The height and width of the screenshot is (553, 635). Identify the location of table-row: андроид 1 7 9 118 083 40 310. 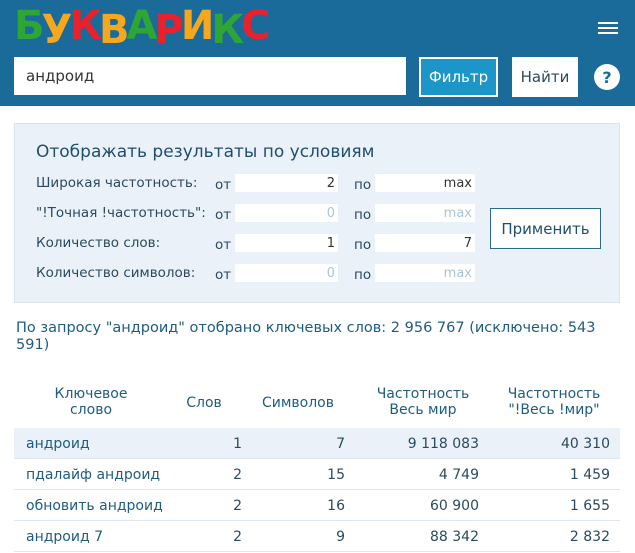
(317, 443).